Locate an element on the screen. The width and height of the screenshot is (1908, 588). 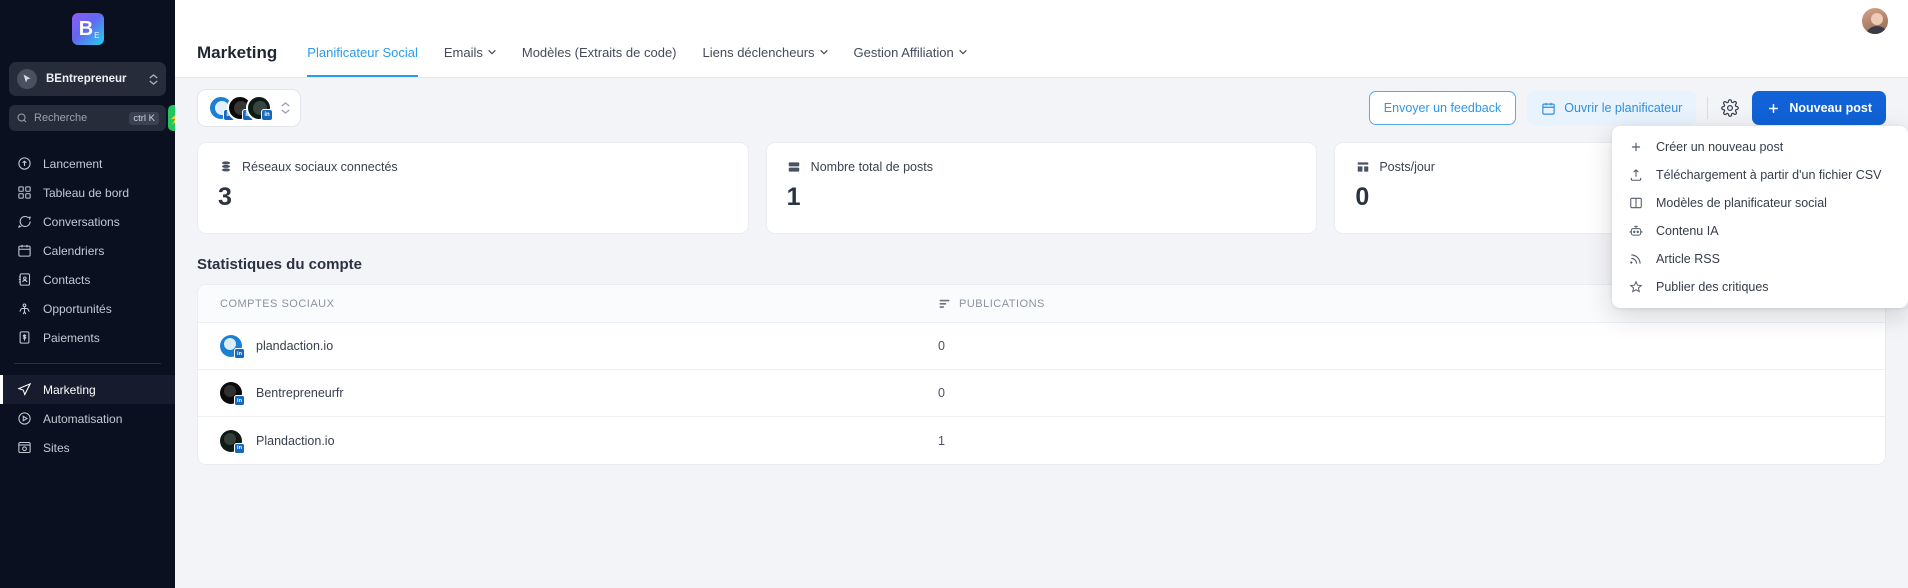
sidebar-divider is located at coordinates (87, 363).